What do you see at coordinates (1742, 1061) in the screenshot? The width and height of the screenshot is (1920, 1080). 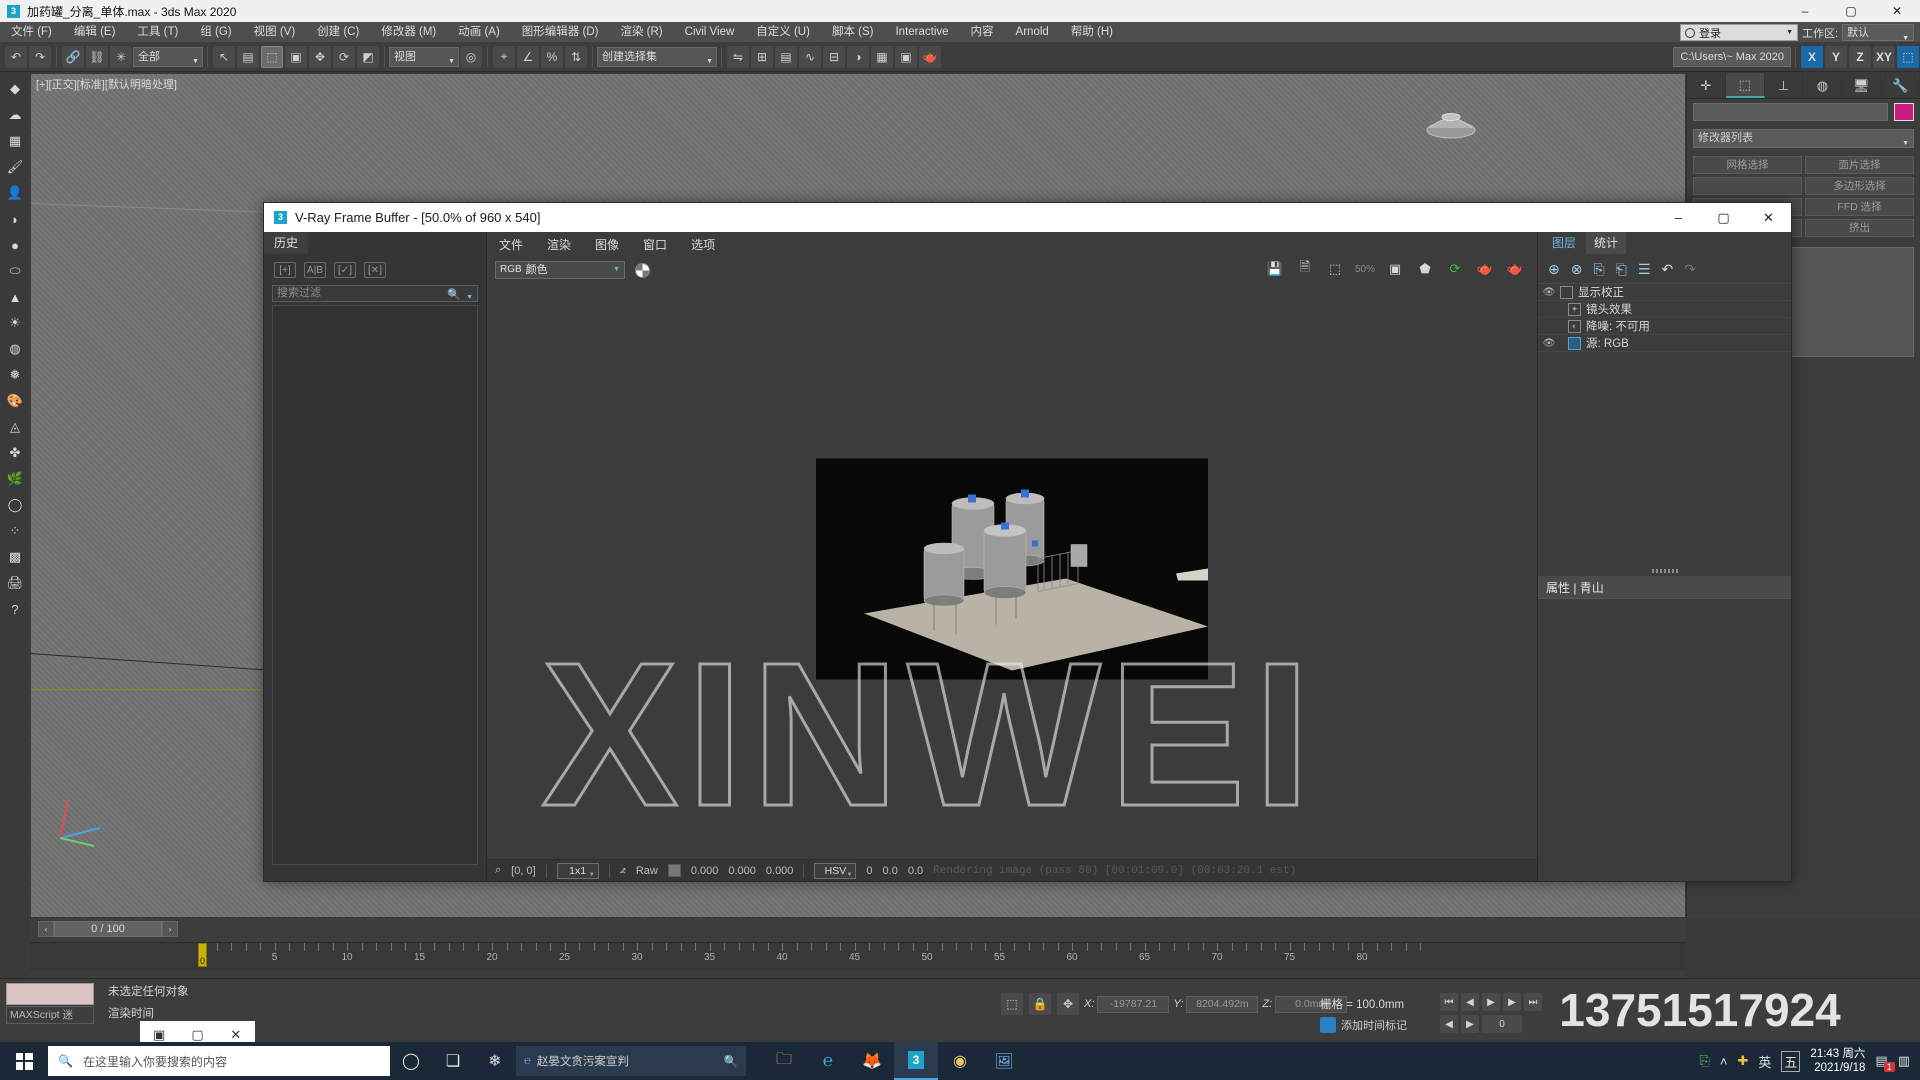 I see `shield-icon: ✚` at bounding box center [1742, 1061].